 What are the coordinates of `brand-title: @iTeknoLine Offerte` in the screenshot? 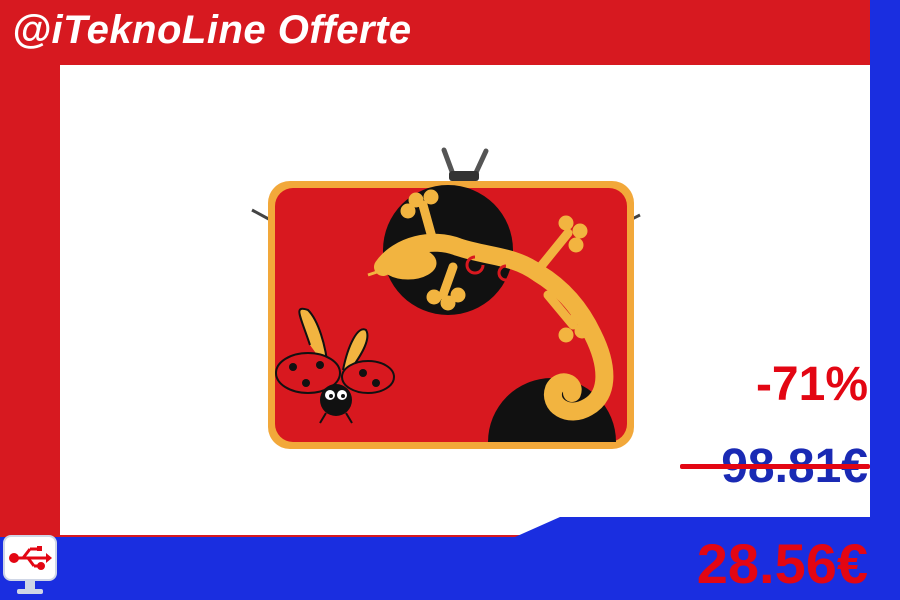 It's located at (212, 30).